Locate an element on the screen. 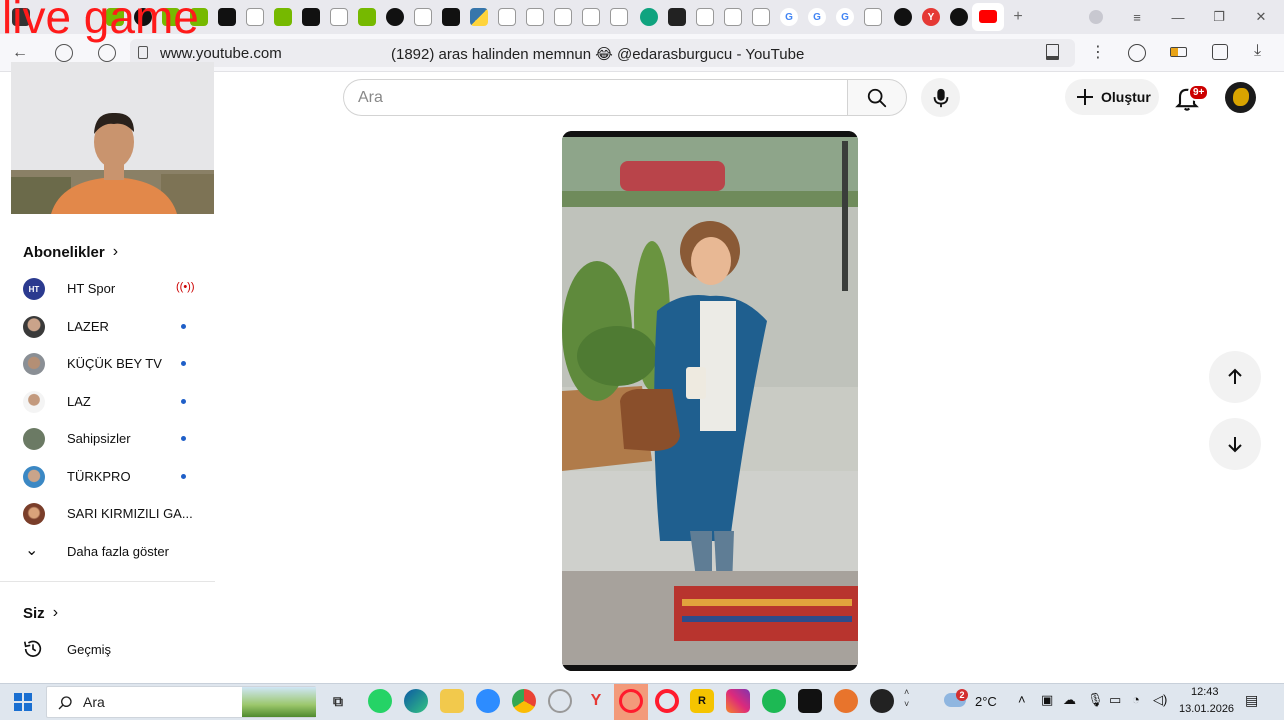 Image resolution: width=1284 pixels, height=720 pixels. profile-icon is located at coordinates (1096, 17).